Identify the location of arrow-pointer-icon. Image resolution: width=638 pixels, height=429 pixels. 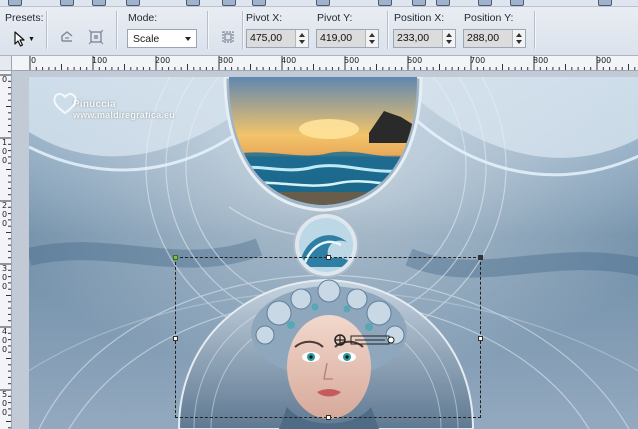
(19, 39).